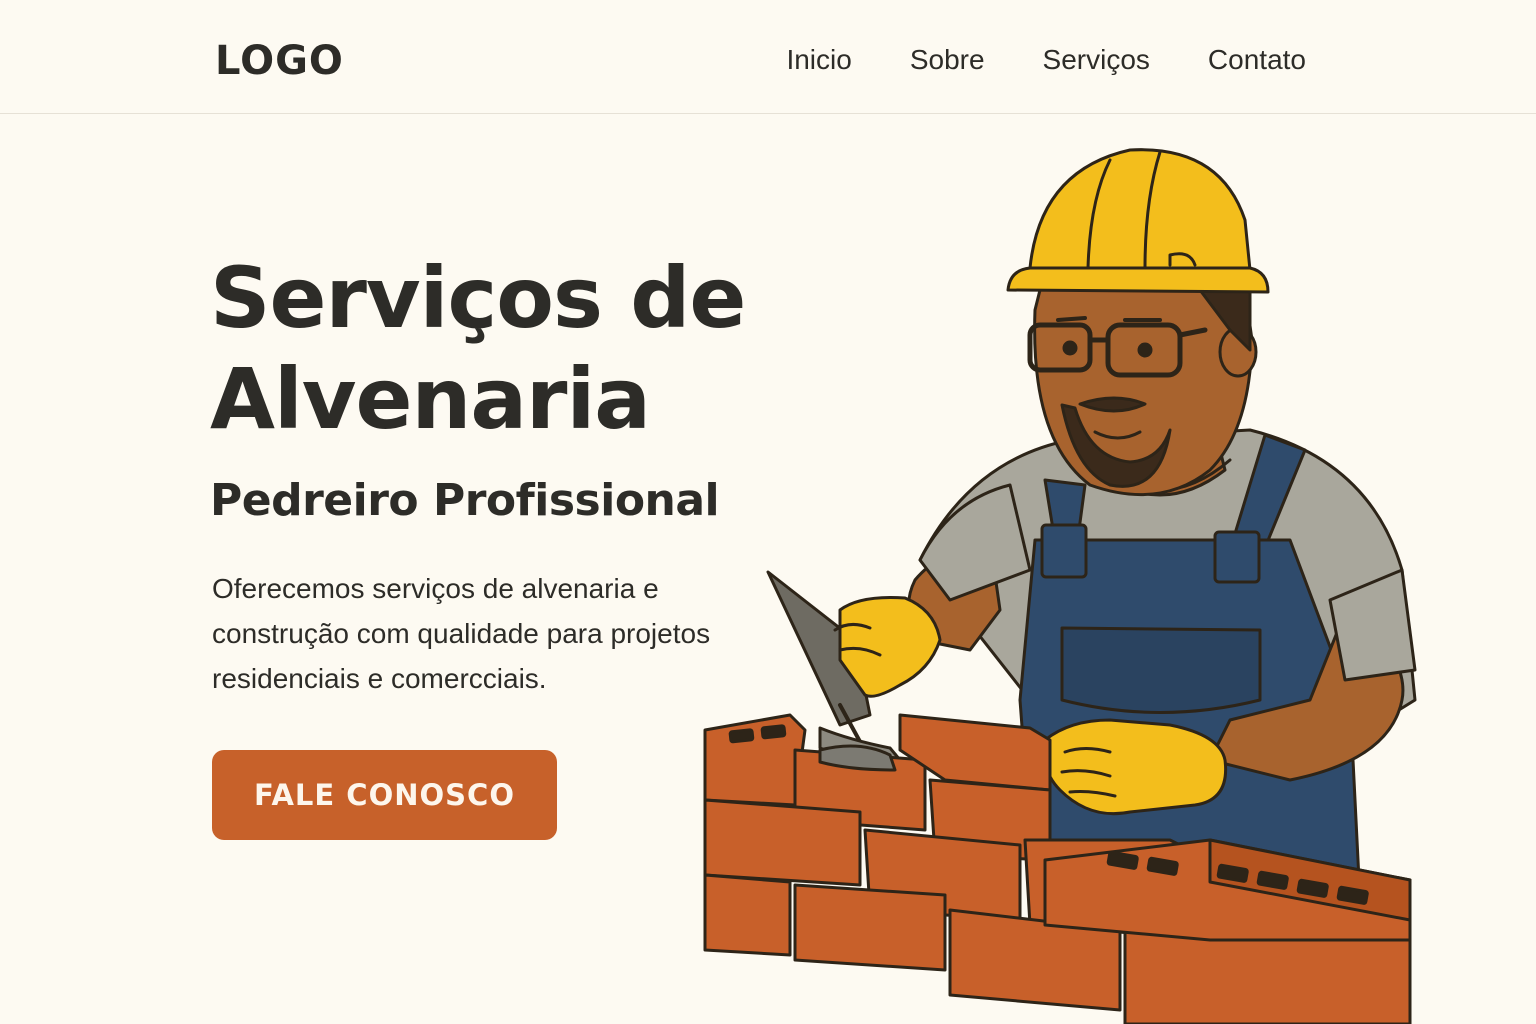 The height and width of the screenshot is (1024, 1536). Describe the element at coordinates (947, 60) in the screenshot. I see `nav-link-sobre: Sobre` at that location.